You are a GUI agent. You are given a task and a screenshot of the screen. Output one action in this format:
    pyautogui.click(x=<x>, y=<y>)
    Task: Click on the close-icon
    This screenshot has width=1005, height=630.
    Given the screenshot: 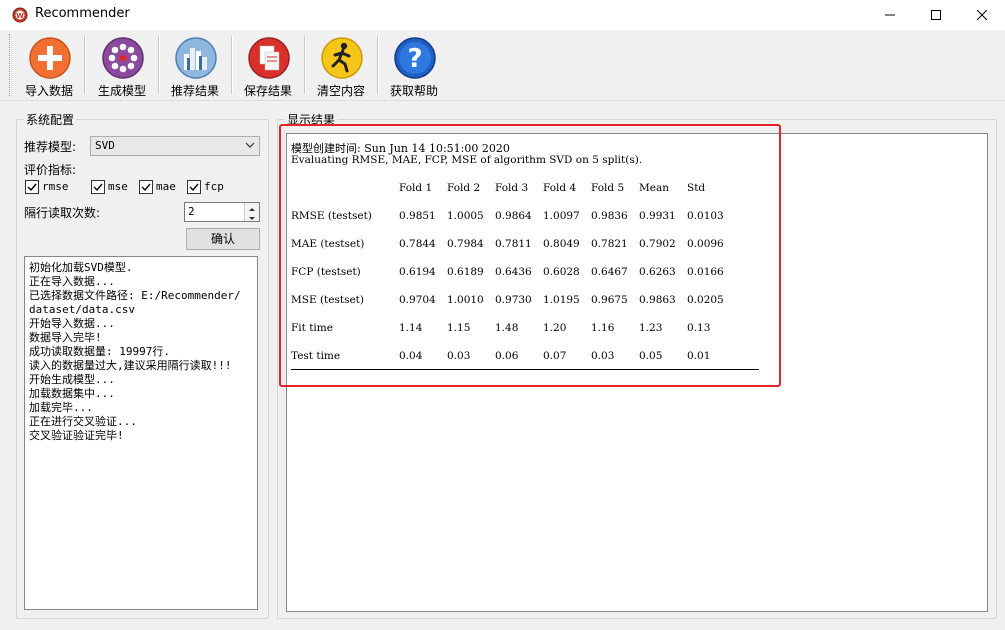 What is the action you would take?
    pyautogui.click(x=982, y=15)
    